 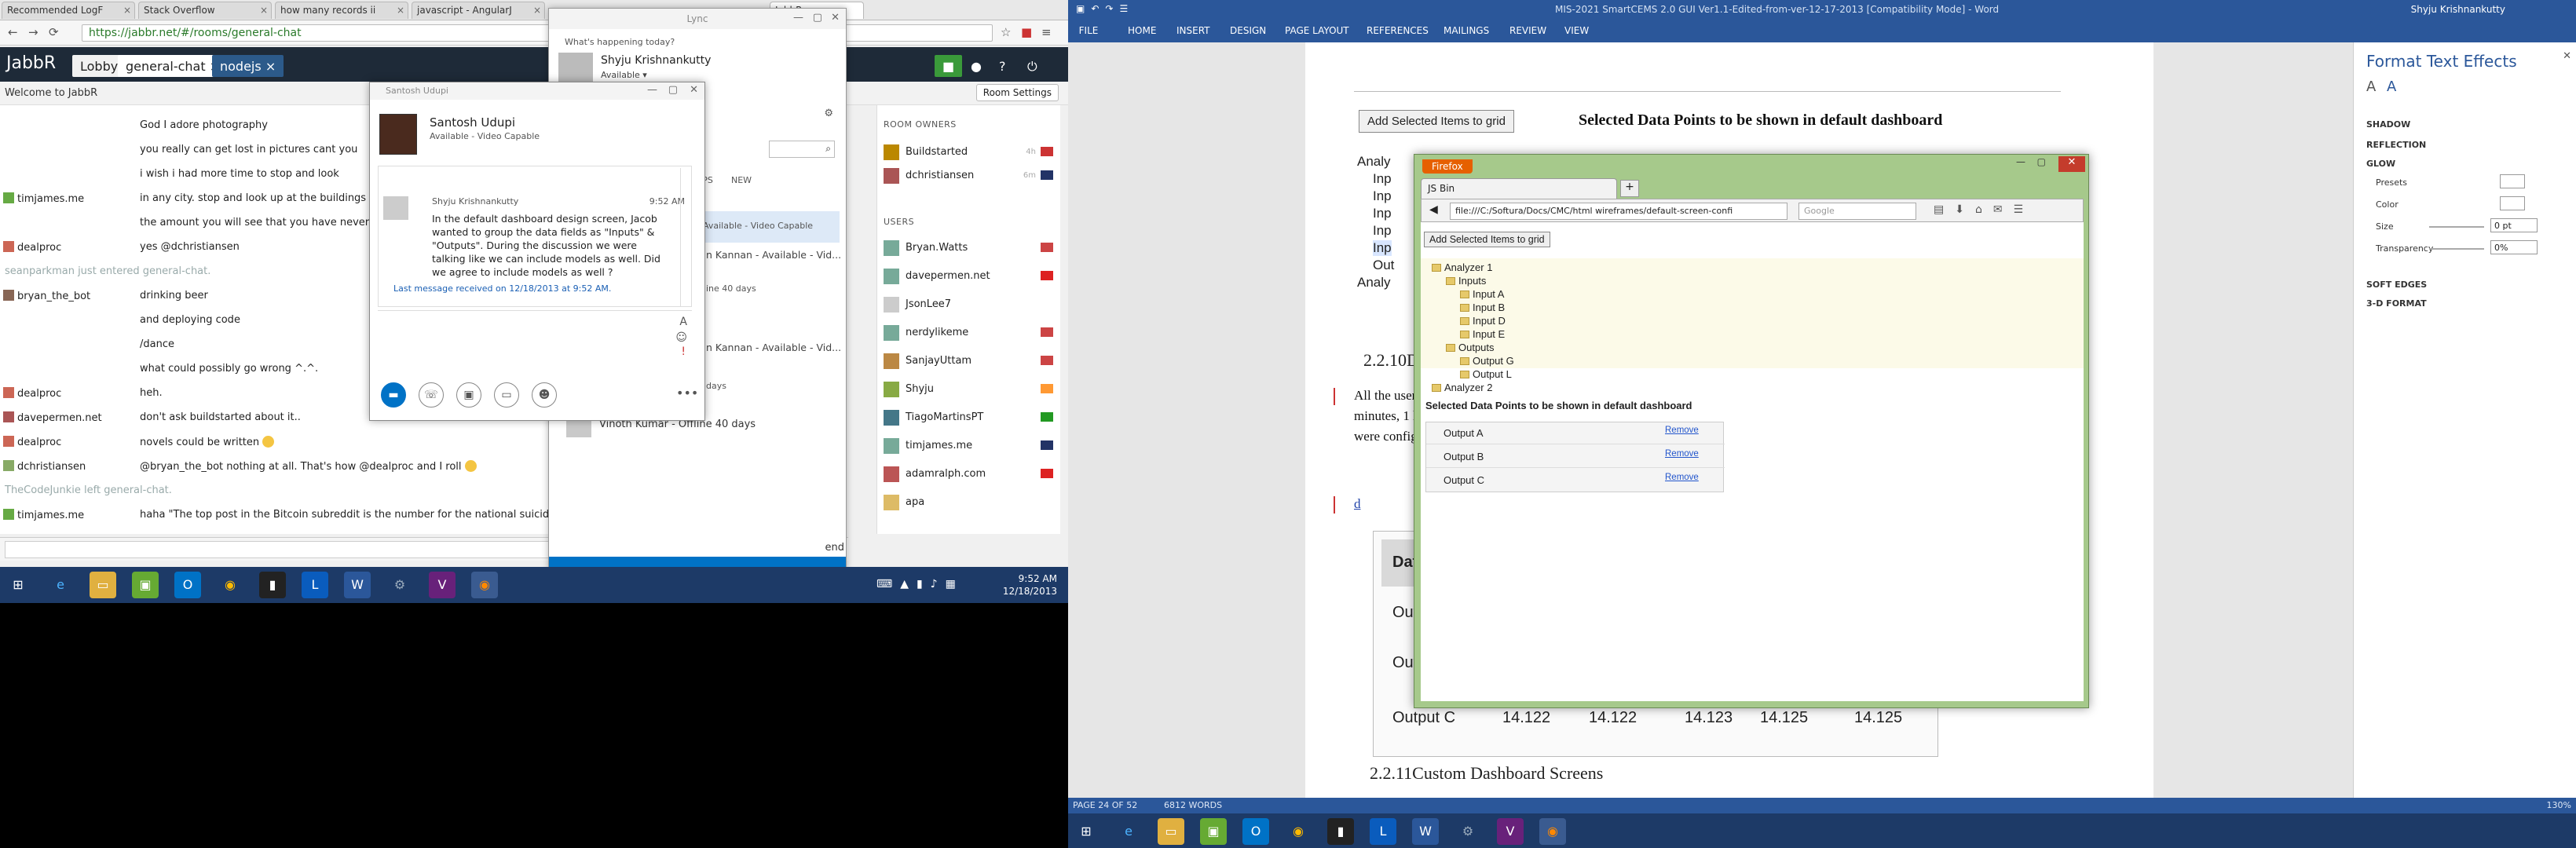 What do you see at coordinates (1425, 832) in the screenshot?
I see `word-icon: W` at bounding box center [1425, 832].